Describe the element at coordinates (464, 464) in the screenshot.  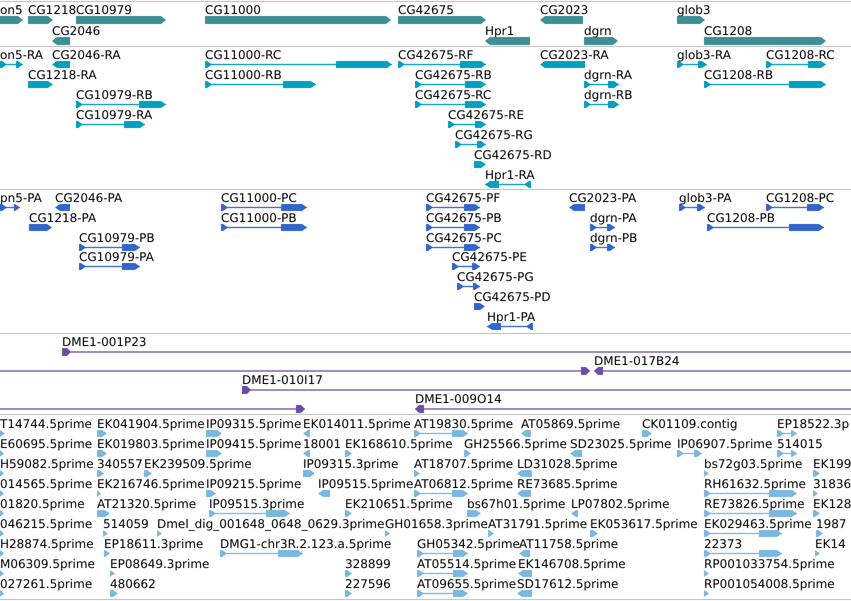
I see `feature-label: AT18707.5prime` at that location.